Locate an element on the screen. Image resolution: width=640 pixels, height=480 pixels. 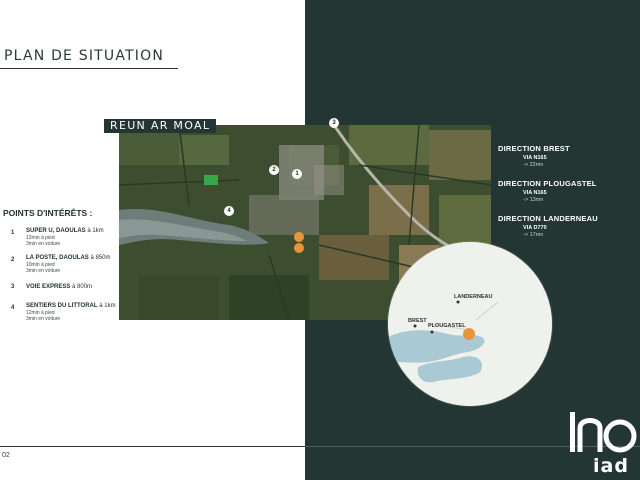
map-marker-3: 3 is located at coordinates (334, 123).